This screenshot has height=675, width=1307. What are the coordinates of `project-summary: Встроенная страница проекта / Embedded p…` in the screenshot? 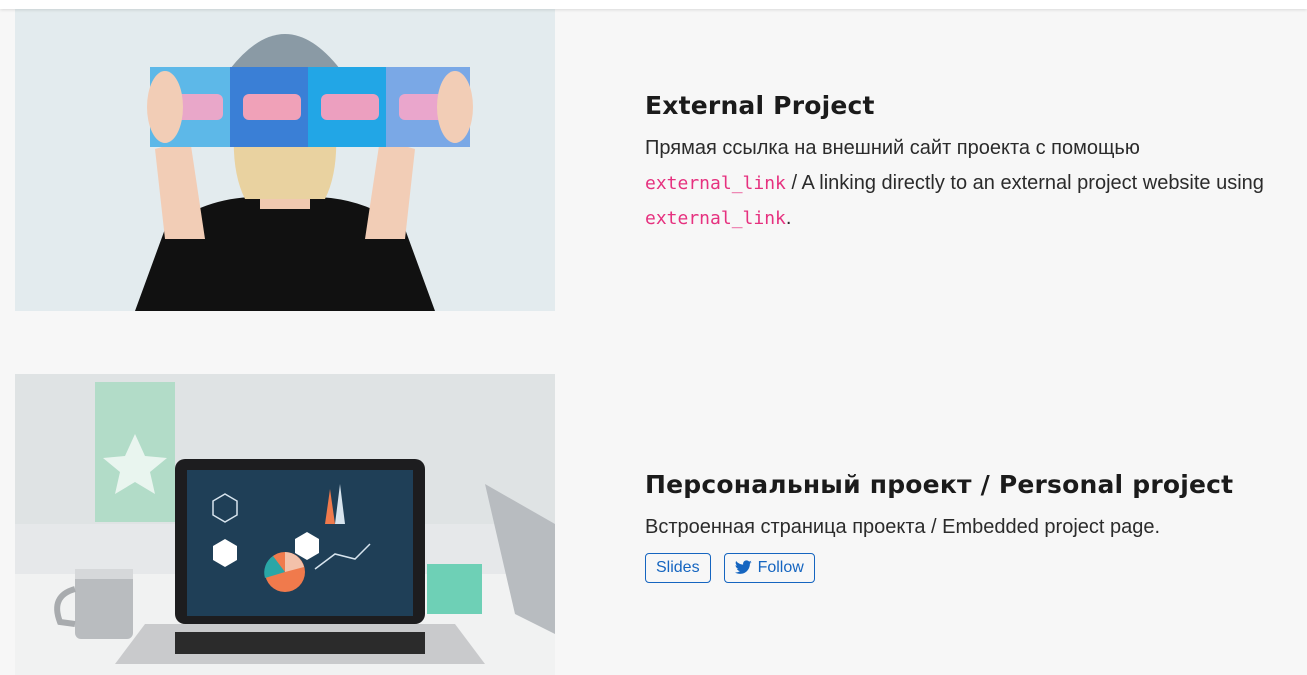 It's located at (903, 527).